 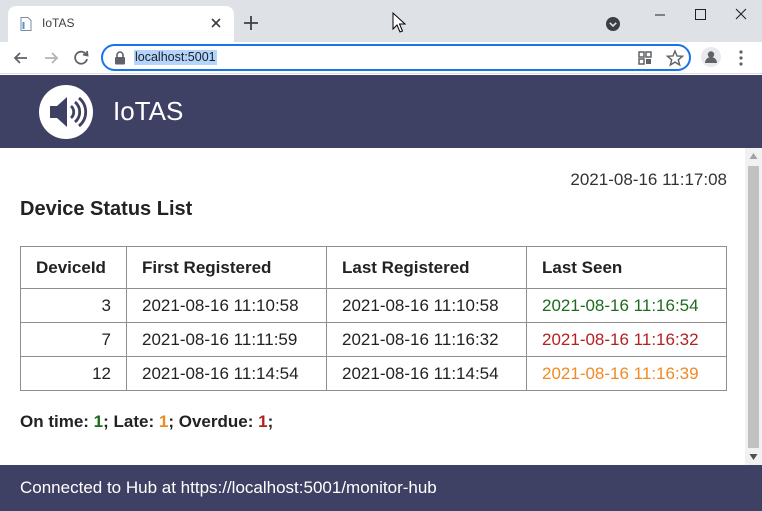 I want to click on cell-device-id: 3, so click(x=73, y=305).